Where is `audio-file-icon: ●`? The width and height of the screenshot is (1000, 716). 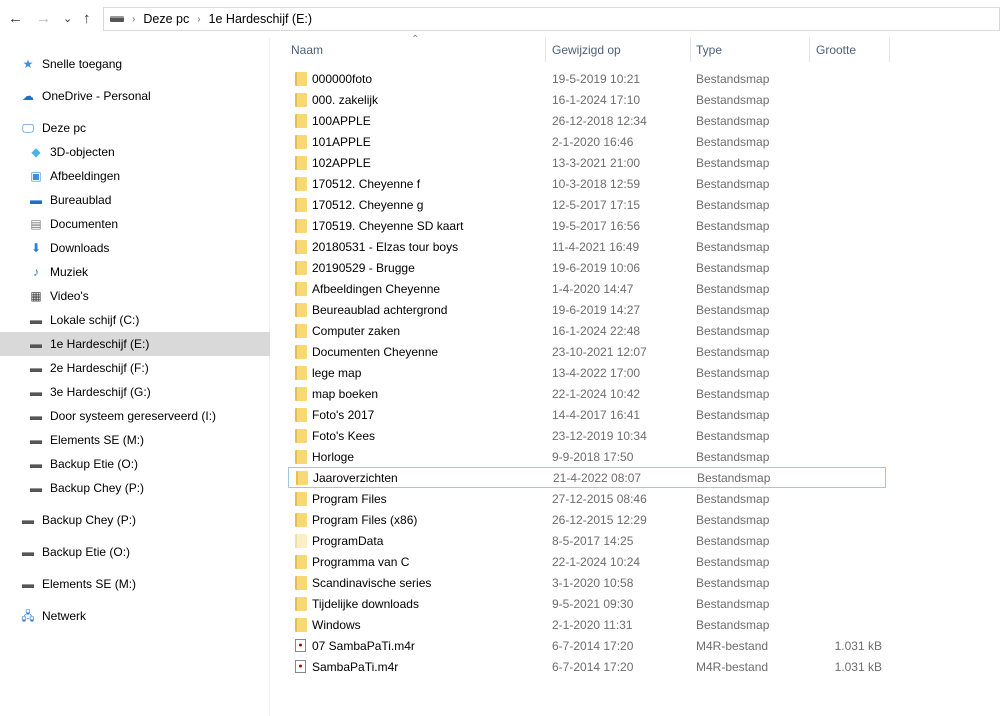 audio-file-icon: ● is located at coordinates (300, 666).